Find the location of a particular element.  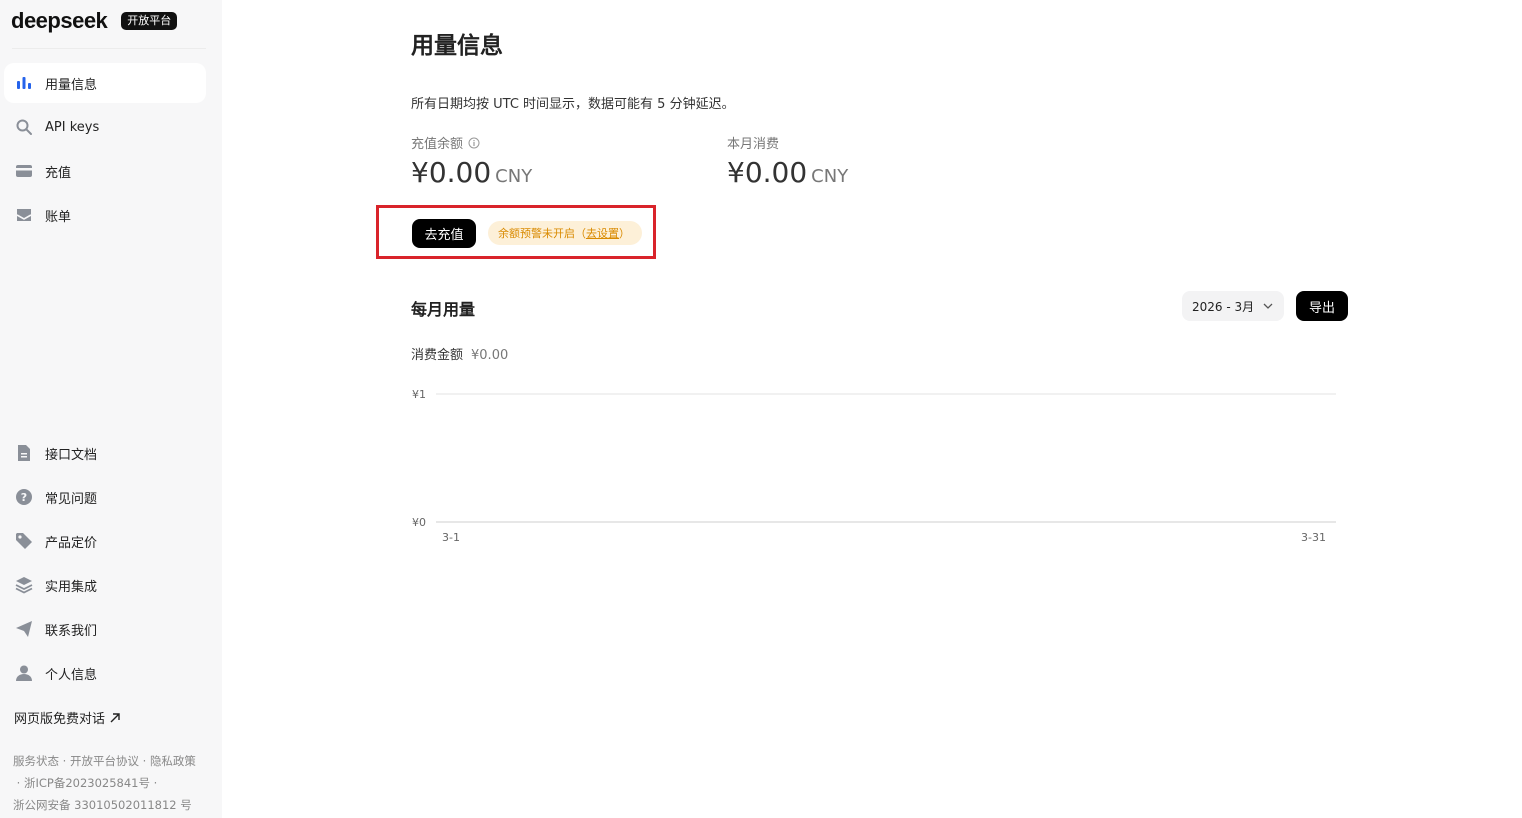

police-record-link: 浙公网安备 33010502011812 号 is located at coordinates (102, 805).